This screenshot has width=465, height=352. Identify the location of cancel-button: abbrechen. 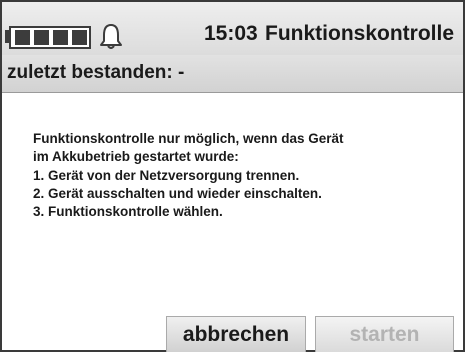
(236, 334).